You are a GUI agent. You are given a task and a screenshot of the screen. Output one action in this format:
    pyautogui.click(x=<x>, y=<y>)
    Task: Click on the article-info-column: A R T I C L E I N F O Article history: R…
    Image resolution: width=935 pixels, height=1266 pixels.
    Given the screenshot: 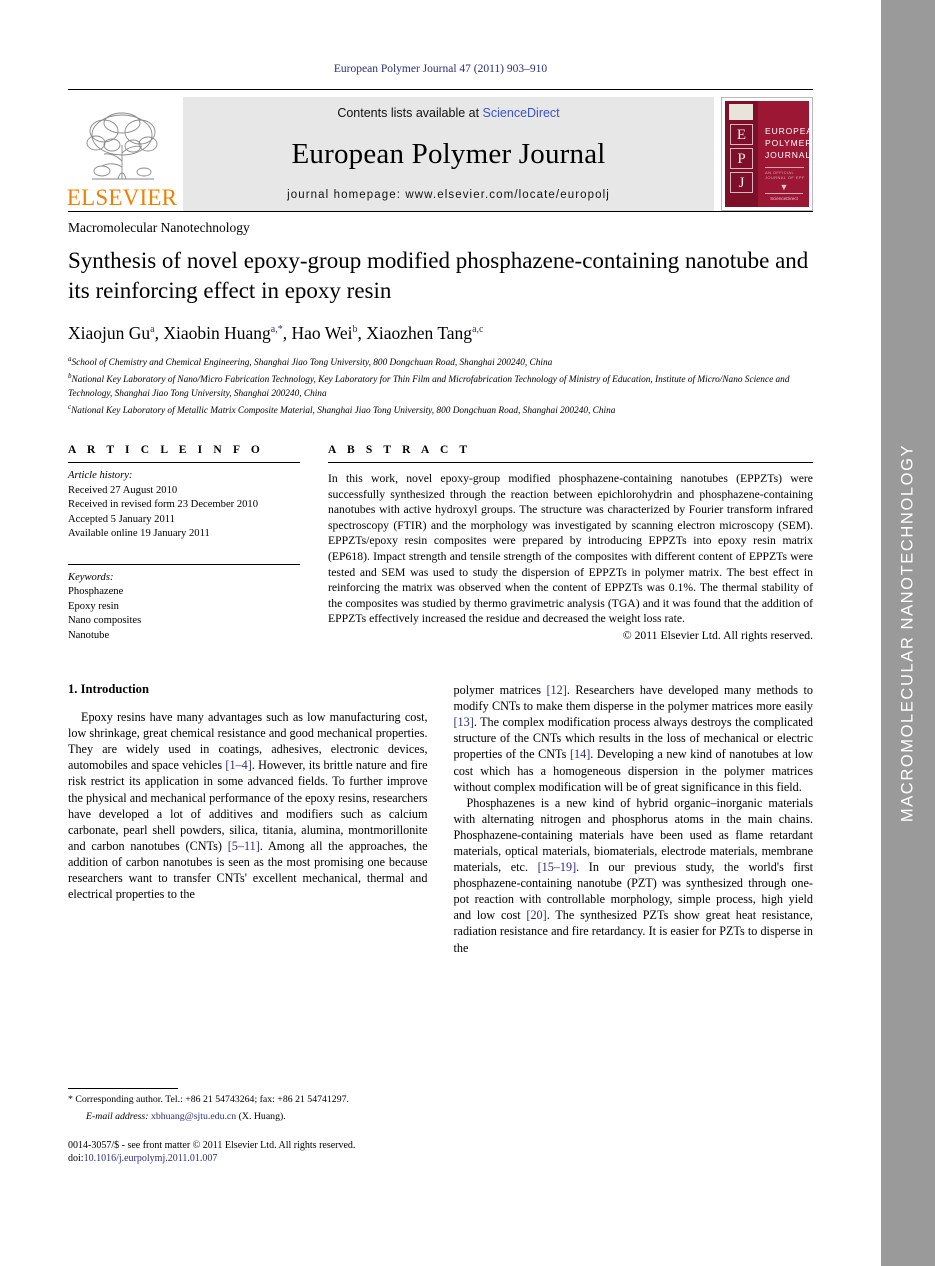 What is the action you would take?
    pyautogui.click(x=184, y=543)
    